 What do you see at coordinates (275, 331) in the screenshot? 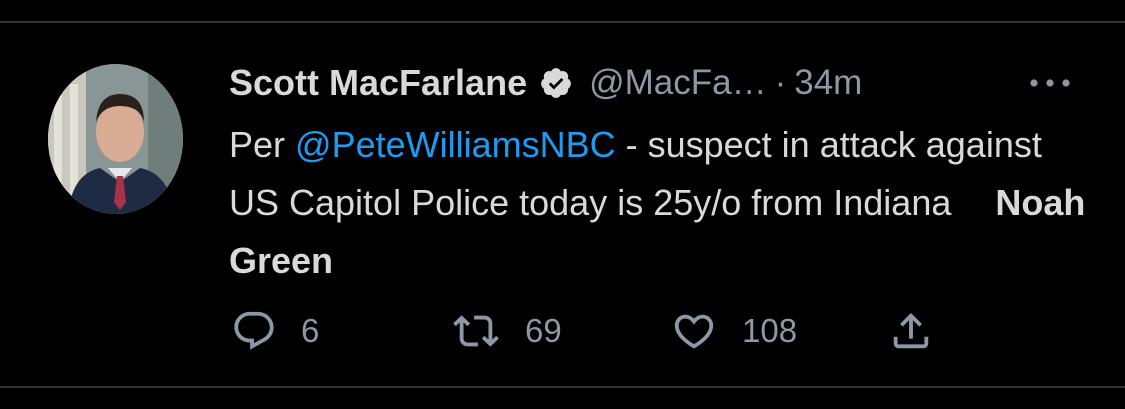
I see `reply-button: 6` at bounding box center [275, 331].